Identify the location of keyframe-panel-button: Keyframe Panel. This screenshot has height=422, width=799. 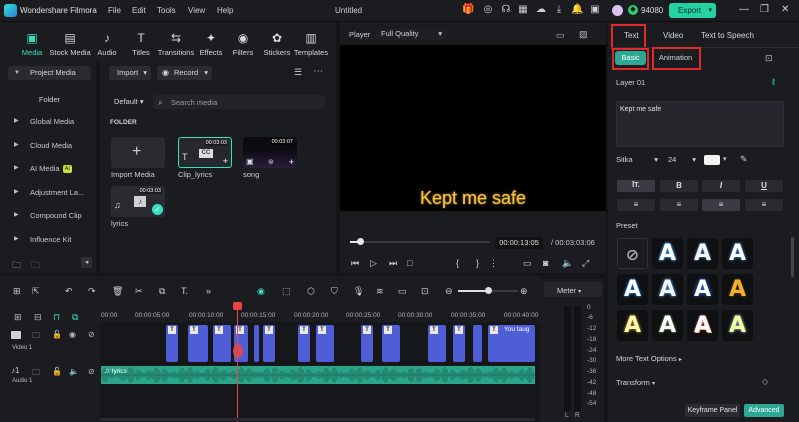
(712, 410).